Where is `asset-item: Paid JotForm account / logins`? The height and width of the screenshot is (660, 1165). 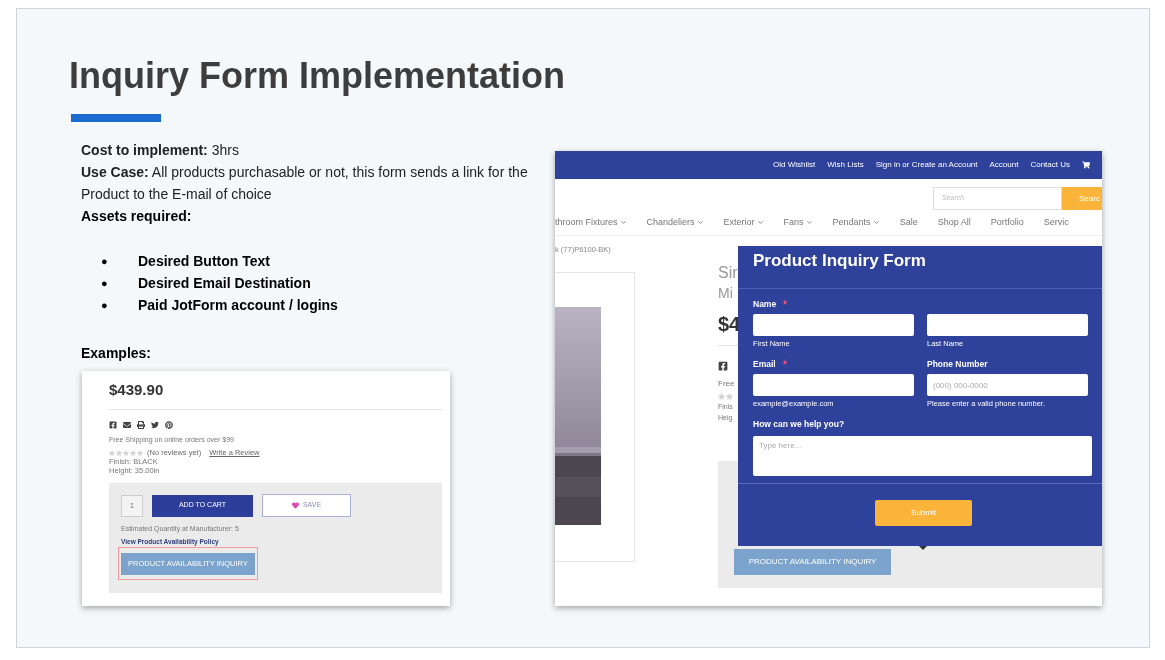 asset-item: Paid JotForm account / logins is located at coordinates (238, 305).